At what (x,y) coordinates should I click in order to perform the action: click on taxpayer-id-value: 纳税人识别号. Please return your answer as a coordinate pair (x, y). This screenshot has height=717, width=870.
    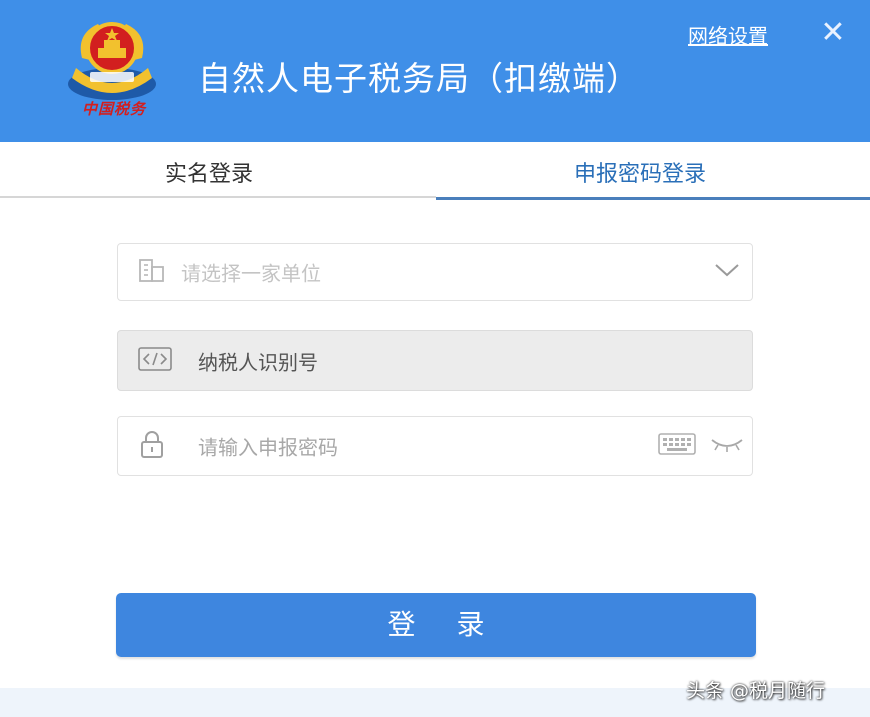
    Looking at the image, I should click on (258, 362).